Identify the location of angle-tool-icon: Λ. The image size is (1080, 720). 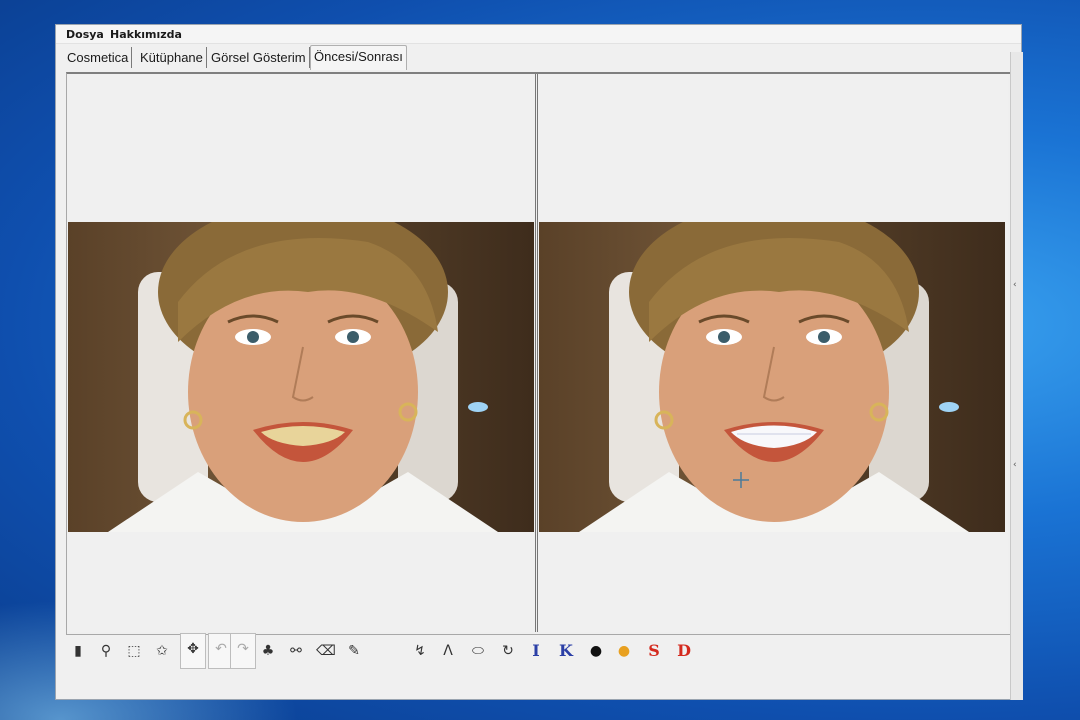
(448, 651).